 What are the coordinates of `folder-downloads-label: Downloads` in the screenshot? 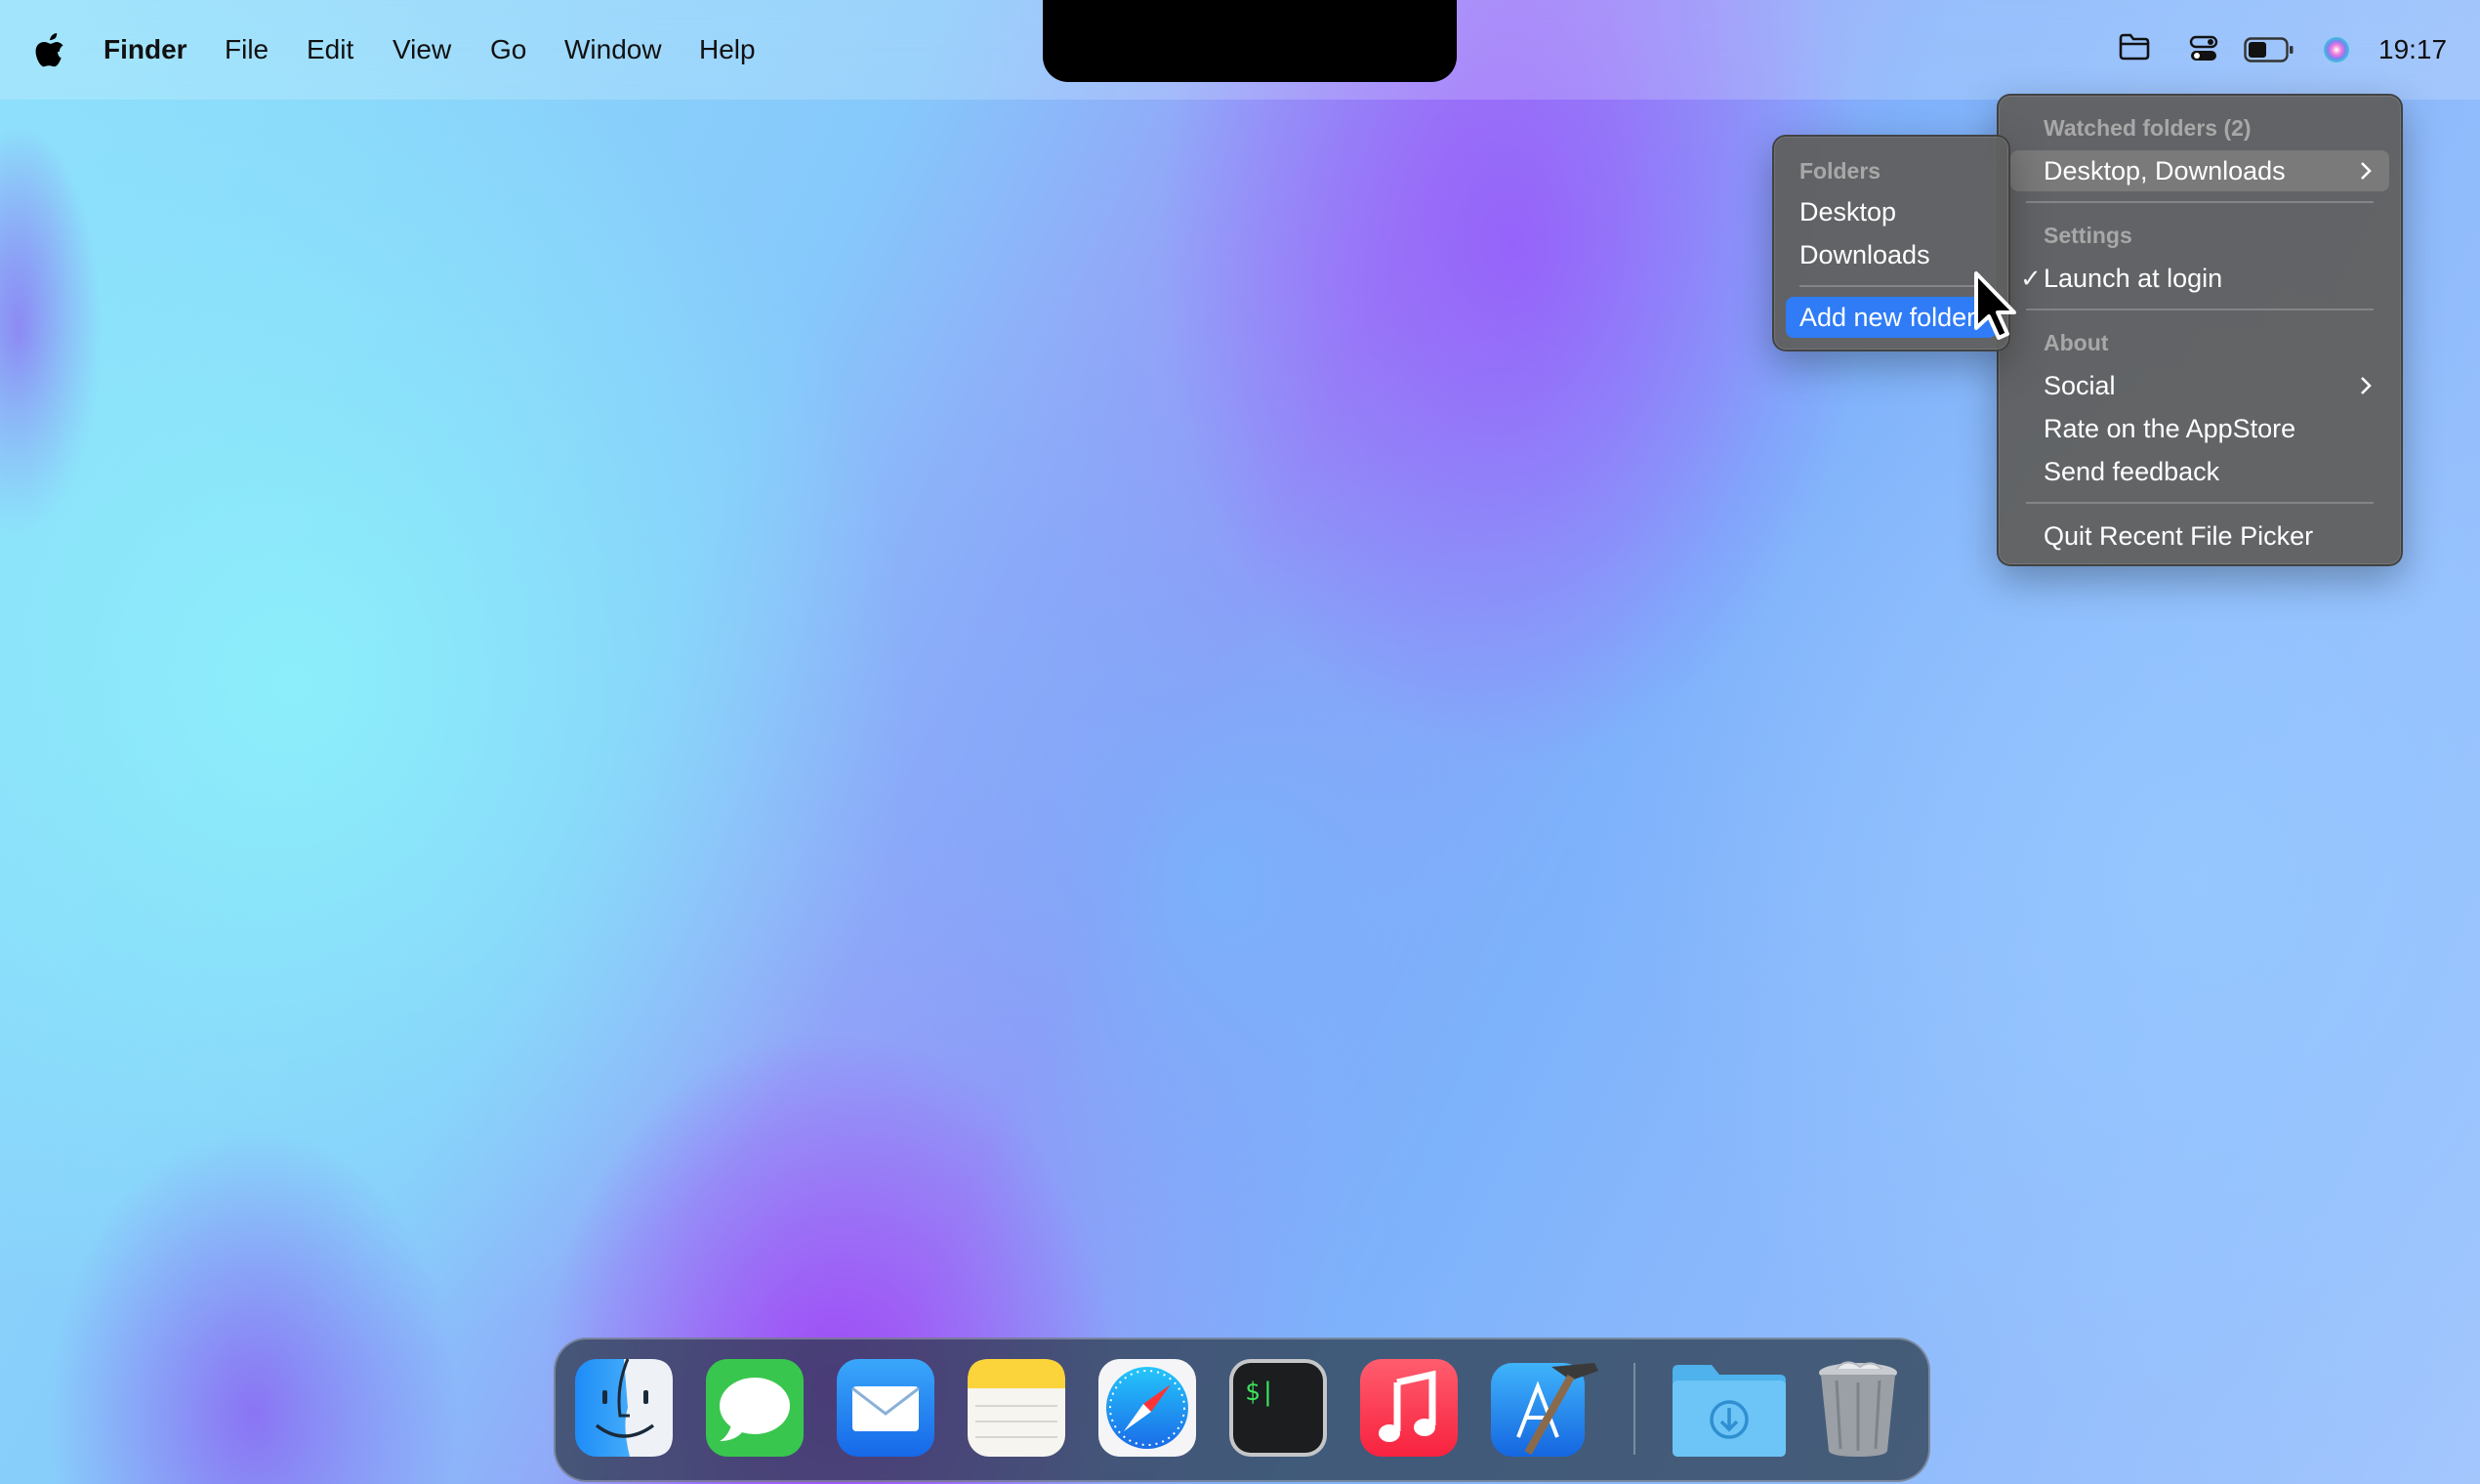 It's located at (1864, 255).